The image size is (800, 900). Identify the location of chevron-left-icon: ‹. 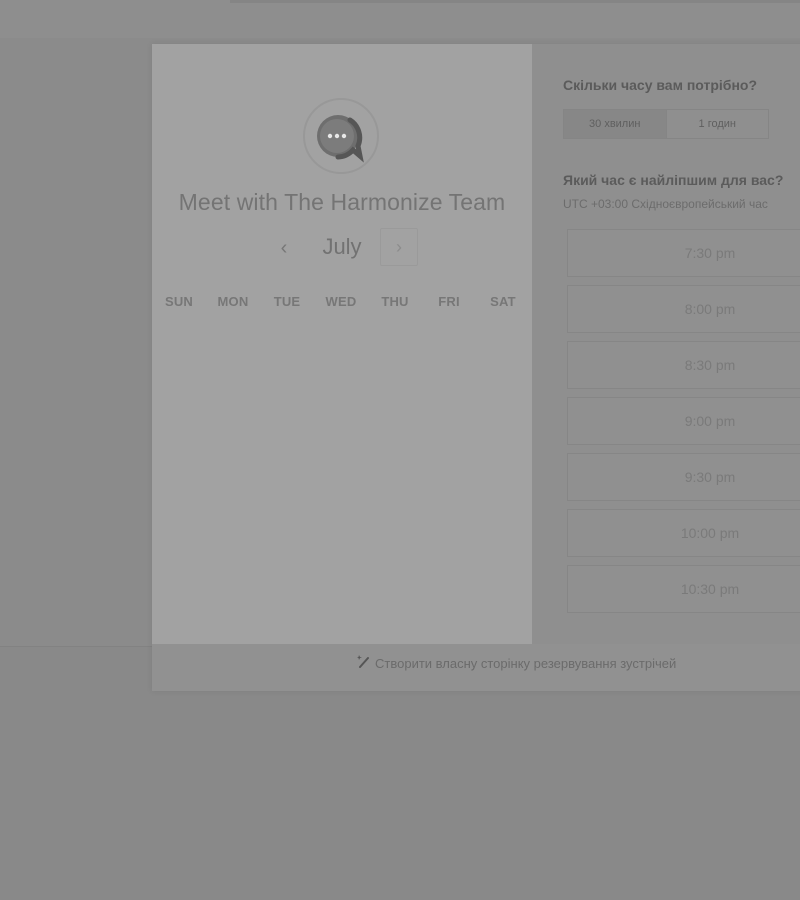
(284, 248).